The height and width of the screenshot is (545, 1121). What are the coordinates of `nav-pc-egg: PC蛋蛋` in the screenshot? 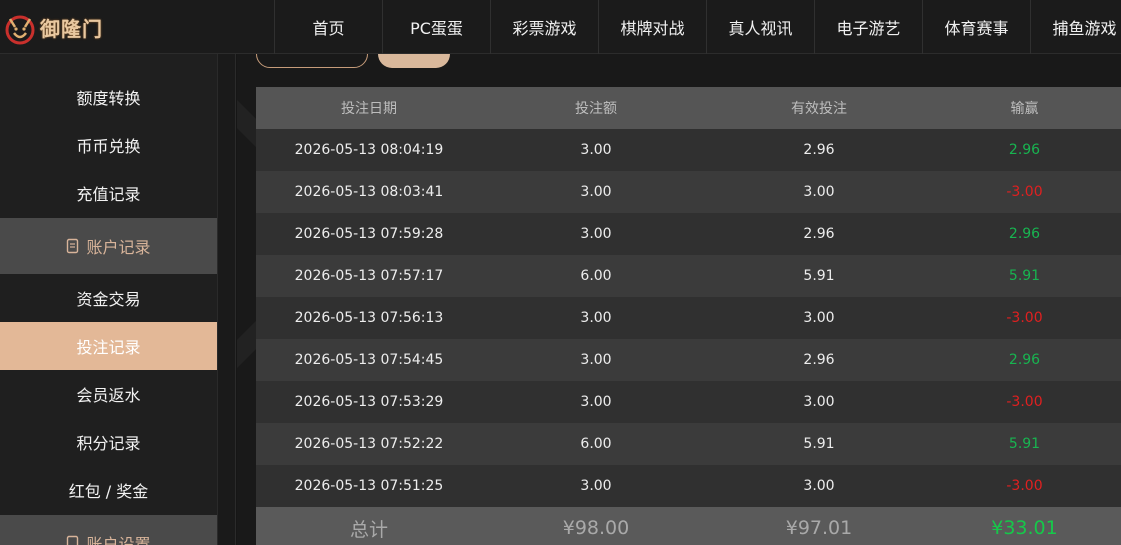 It's located at (436, 27).